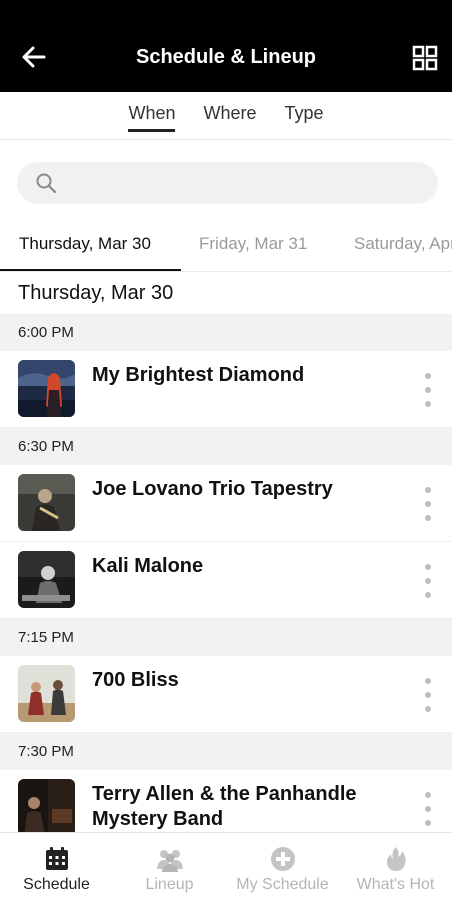 The image size is (452, 900). What do you see at coordinates (226, 694) in the screenshot?
I see `event-row: 700 Bliss` at bounding box center [226, 694].